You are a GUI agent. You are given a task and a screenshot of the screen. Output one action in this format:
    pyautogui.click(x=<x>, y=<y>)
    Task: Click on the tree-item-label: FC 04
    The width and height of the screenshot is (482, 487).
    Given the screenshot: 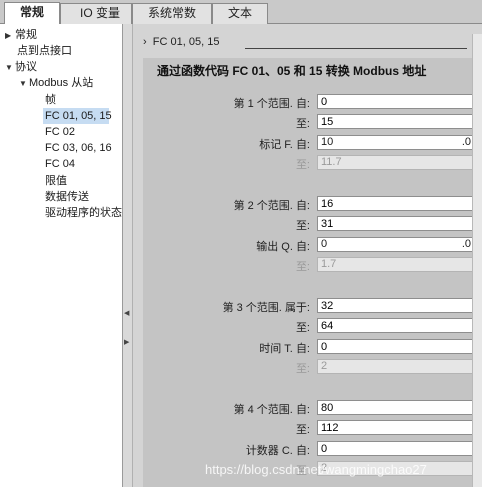 What is the action you would take?
    pyautogui.click(x=60, y=164)
    